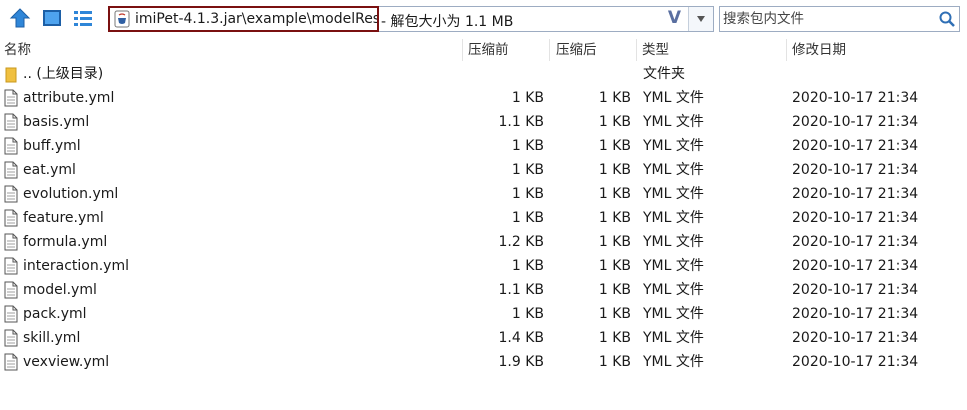 Image resolution: width=967 pixels, height=410 pixels. Describe the element at coordinates (521, 242) in the screenshot. I see `file-packed-size: 1.2 KB` at that location.